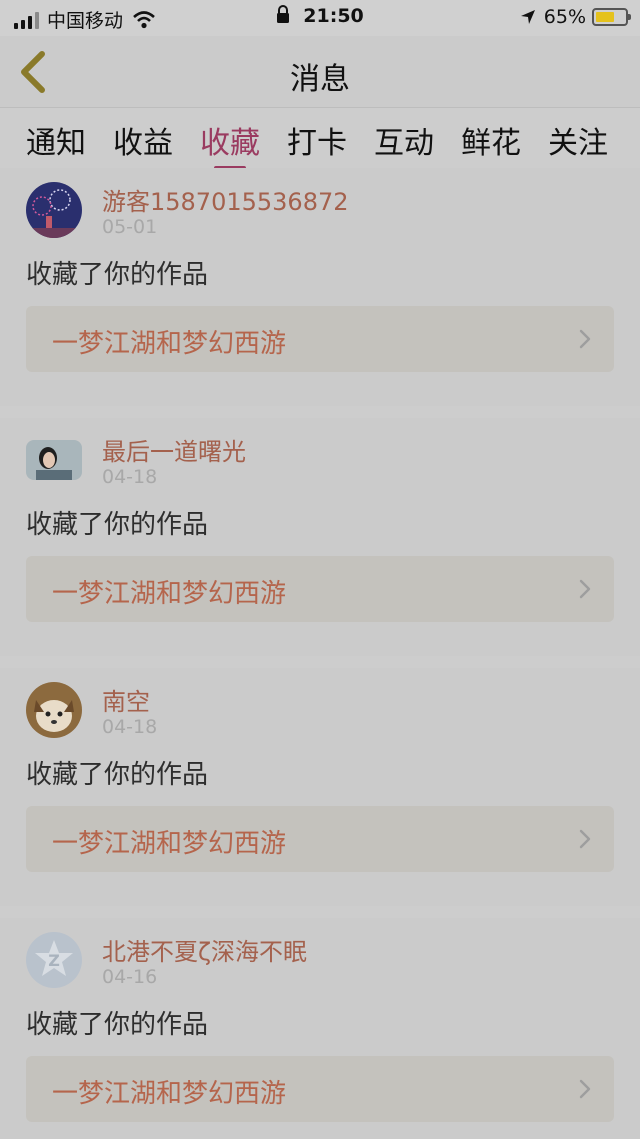  Describe the element at coordinates (283, 14) in the screenshot. I see `lock-icon` at that location.